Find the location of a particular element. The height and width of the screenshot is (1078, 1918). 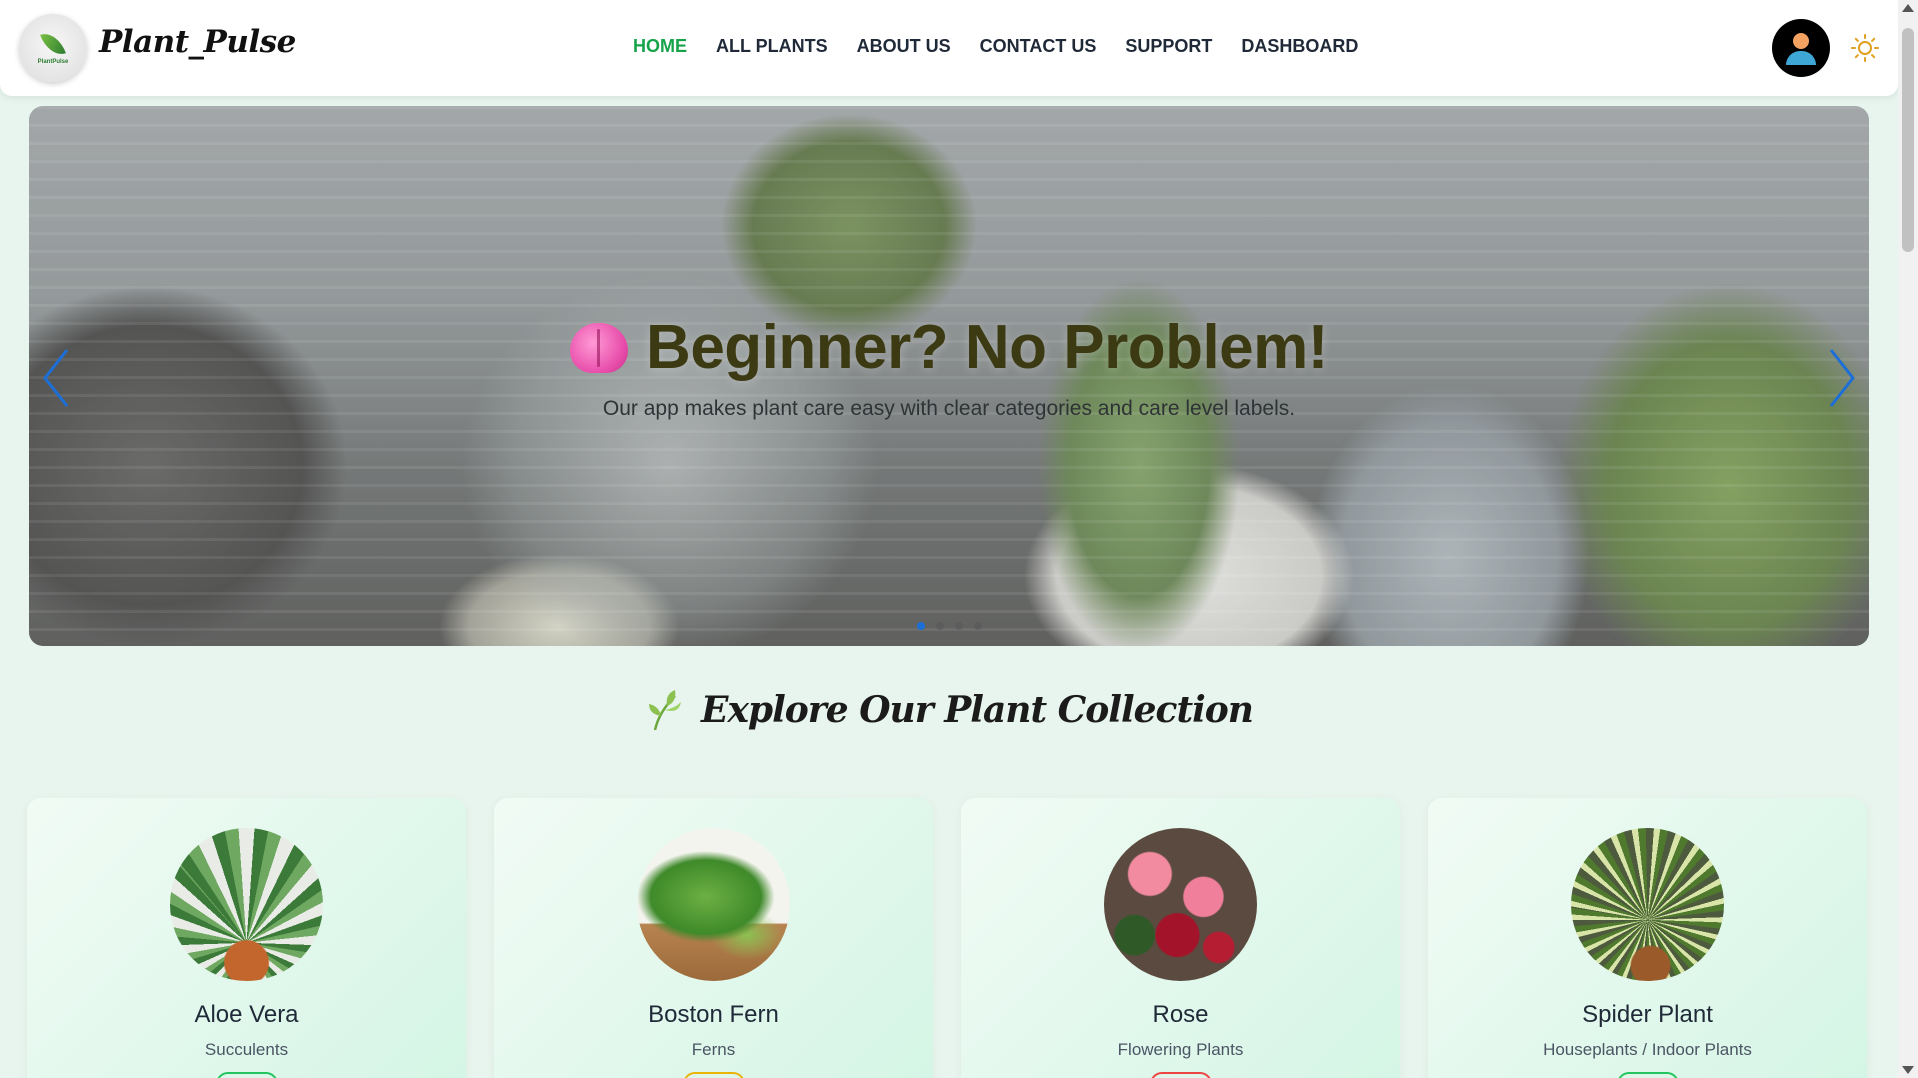

nav-link-home: HOME is located at coordinates (660, 46).